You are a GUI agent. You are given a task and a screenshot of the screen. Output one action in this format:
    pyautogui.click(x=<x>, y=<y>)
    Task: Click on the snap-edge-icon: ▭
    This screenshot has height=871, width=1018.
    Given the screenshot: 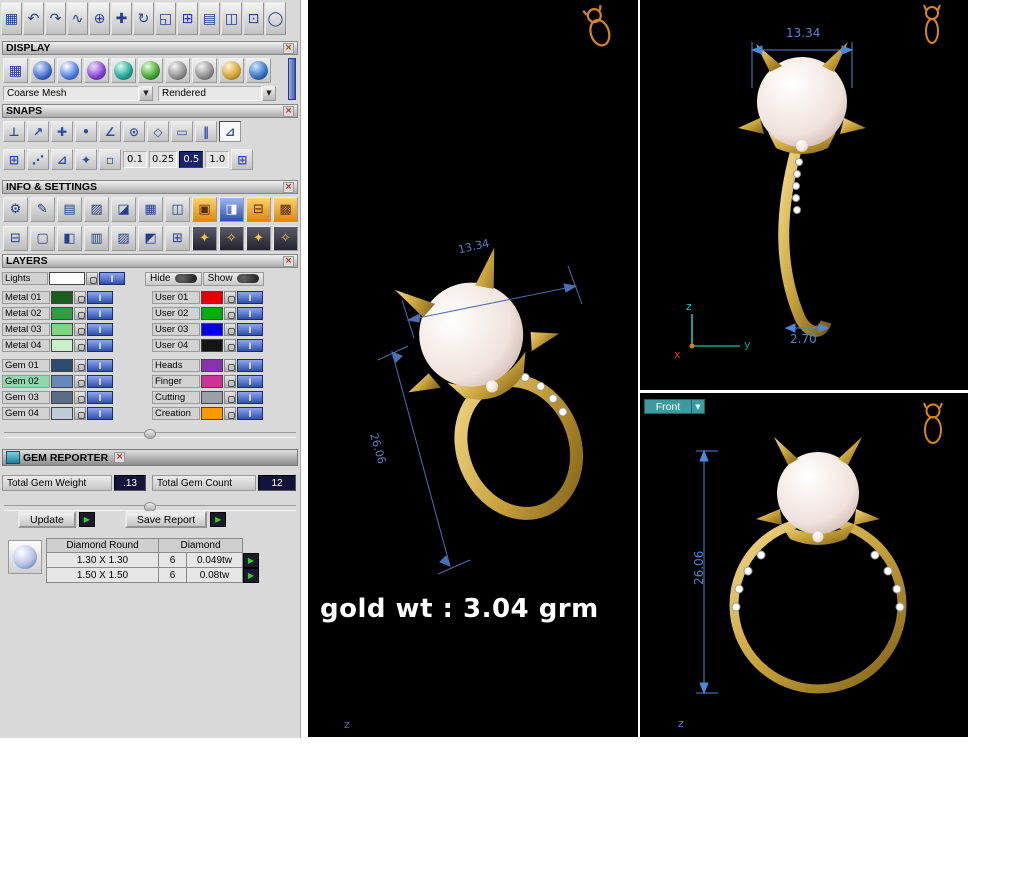 What is the action you would take?
    pyautogui.click(x=182, y=131)
    